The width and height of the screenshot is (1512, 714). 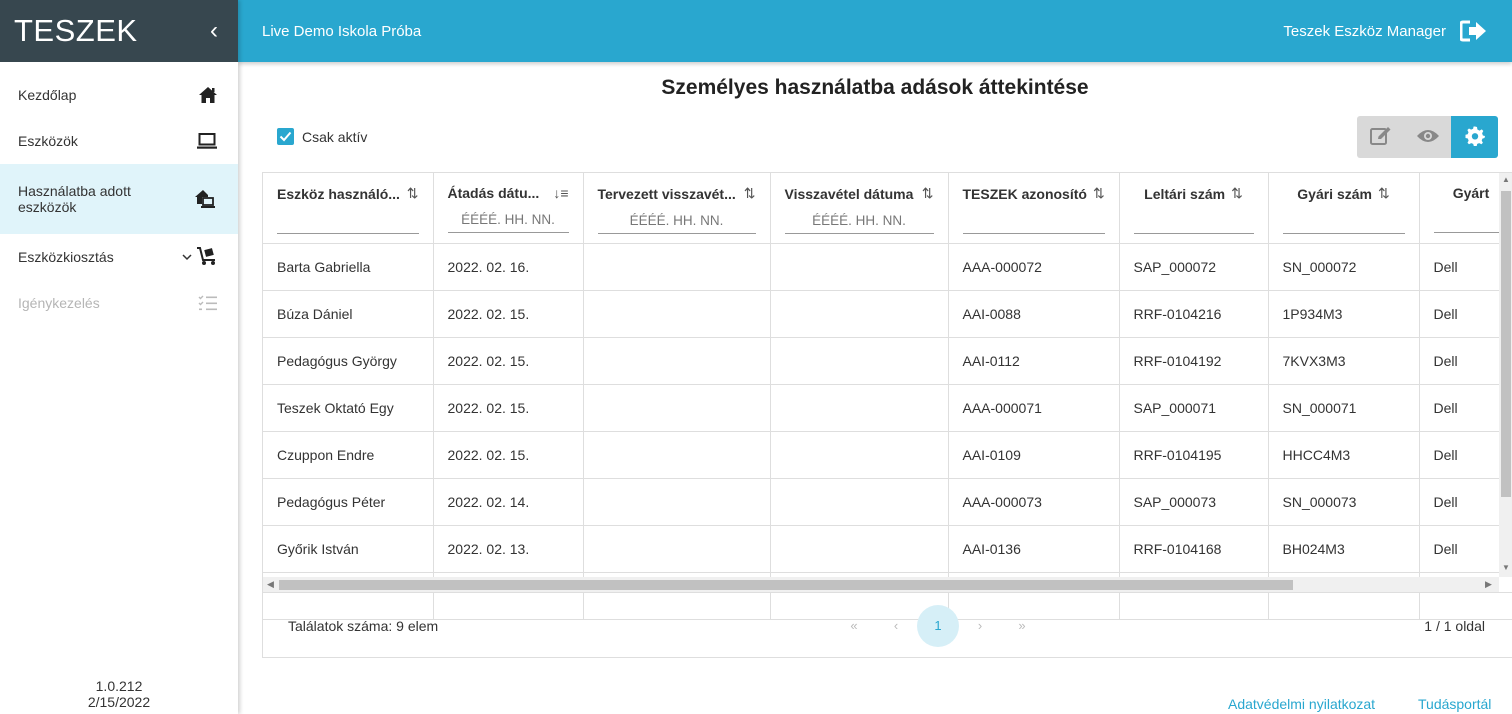 What do you see at coordinates (119, 141) in the screenshot?
I see `sidebar-item-devices: Eszközök` at bounding box center [119, 141].